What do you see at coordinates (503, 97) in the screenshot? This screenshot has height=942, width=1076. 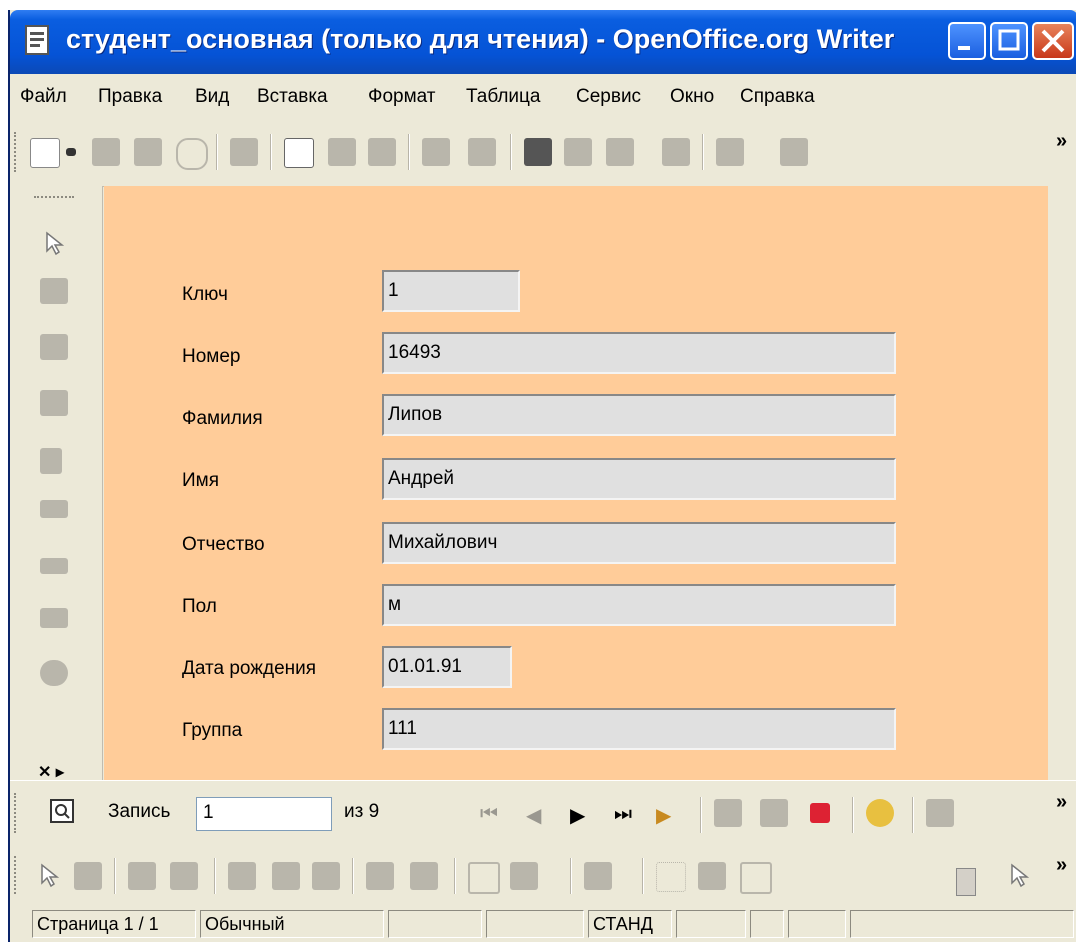 I see `menu-table: Таблица` at bounding box center [503, 97].